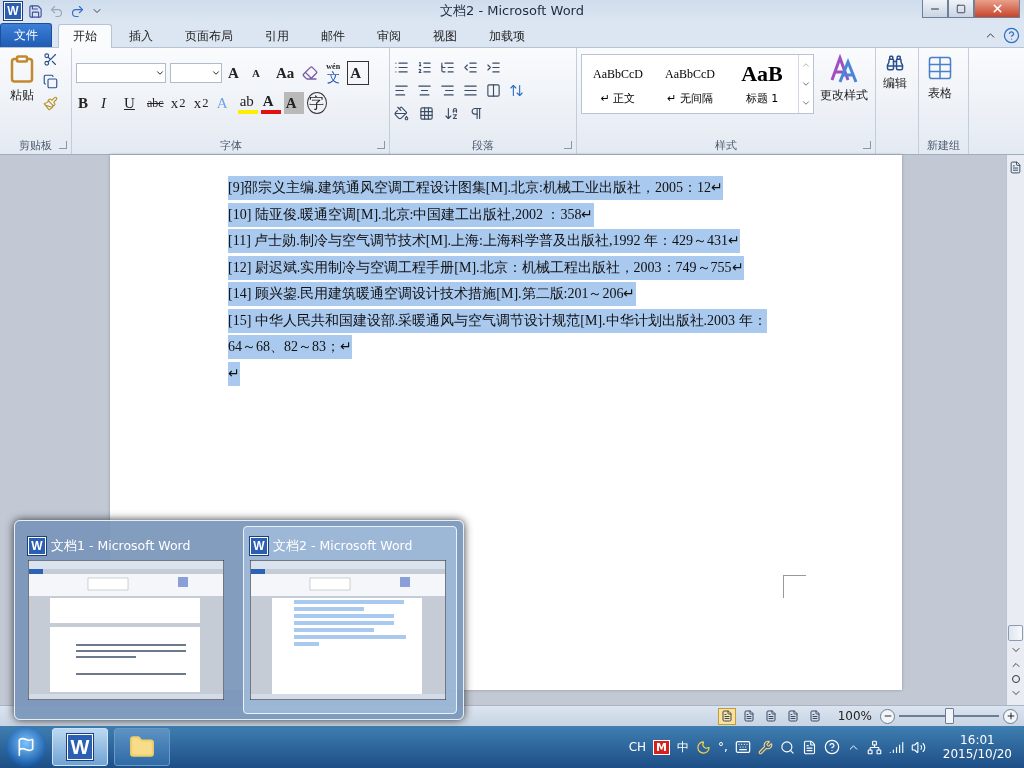 This screenshot has width=1024, height=768. I want to click on enclose-button: 字, so click(316, 103).